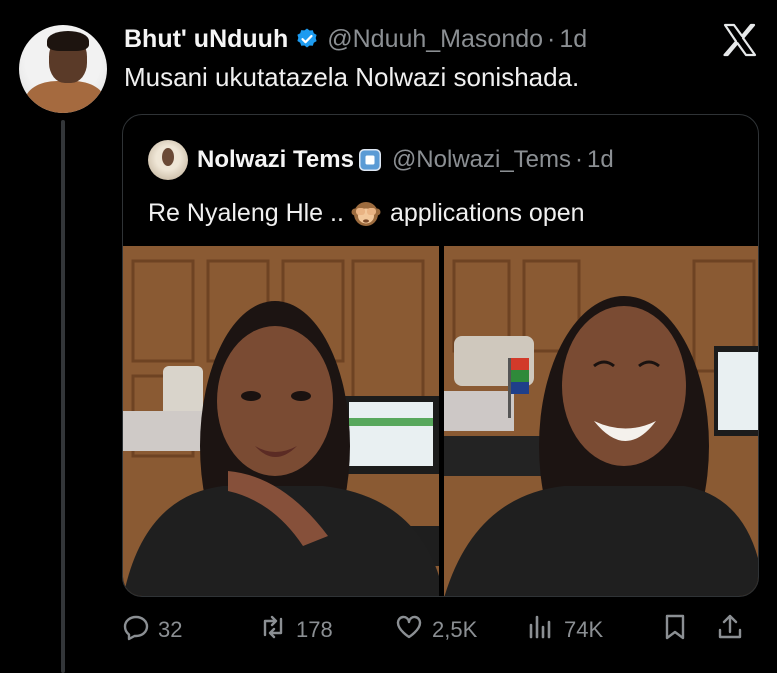 Image resolution: width=777 pixels, height=673 pixels. Describe the element at coordinates (168, 160) in the screenshot. I see `quoted-author-avatar` at that location.